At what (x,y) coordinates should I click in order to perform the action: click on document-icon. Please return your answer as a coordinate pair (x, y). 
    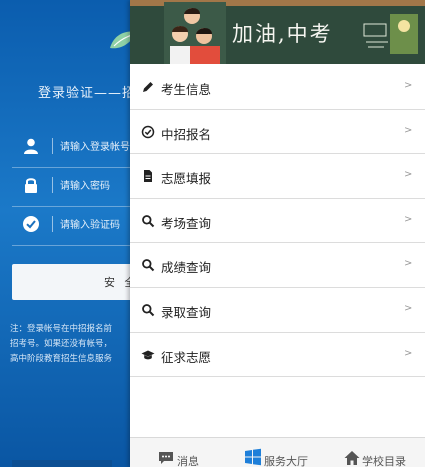
    Looking at the image, I should click on (148, 176).